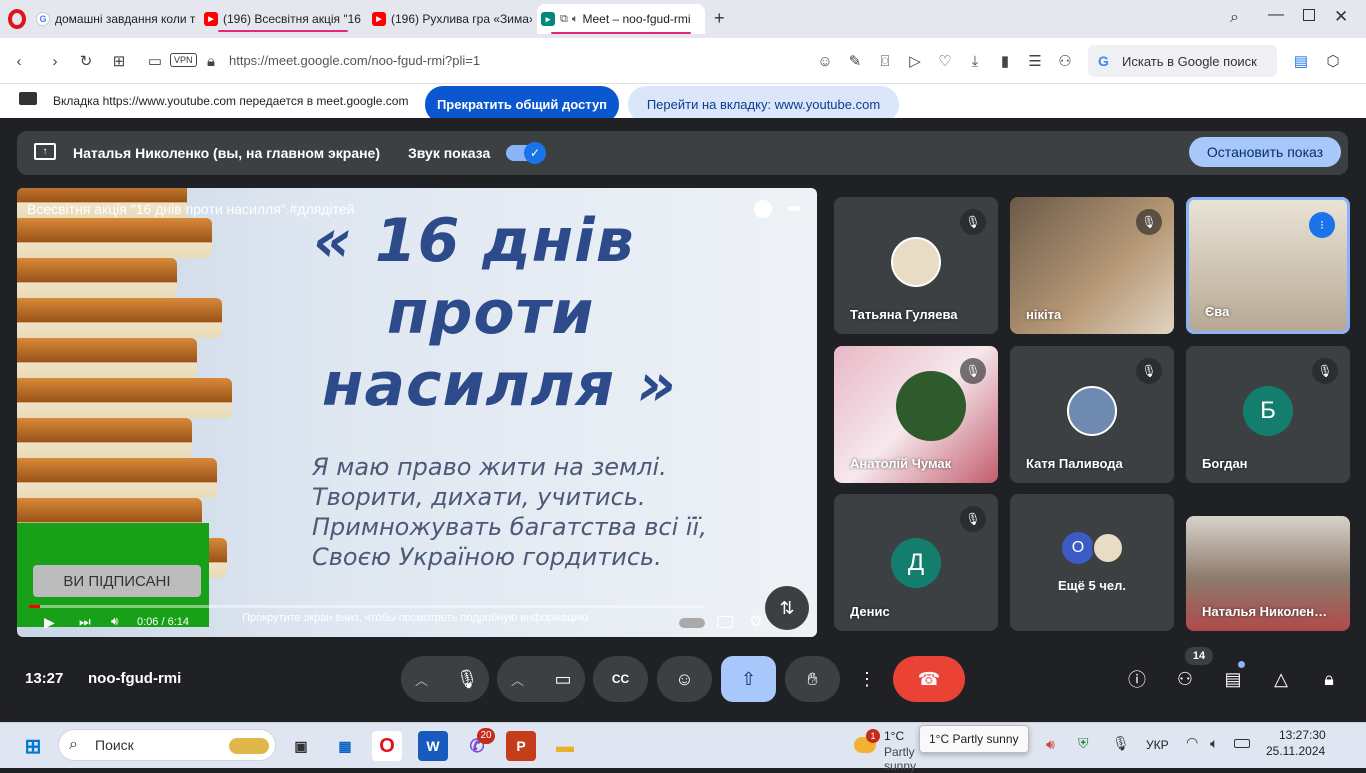 Image resolution: width=1366 pixels, height=773 pixels. What do you see at coordinates (901, 463) in the screenshot?
I see `participant-name: Анатолій Чумак` at bounding box center [901, 463].